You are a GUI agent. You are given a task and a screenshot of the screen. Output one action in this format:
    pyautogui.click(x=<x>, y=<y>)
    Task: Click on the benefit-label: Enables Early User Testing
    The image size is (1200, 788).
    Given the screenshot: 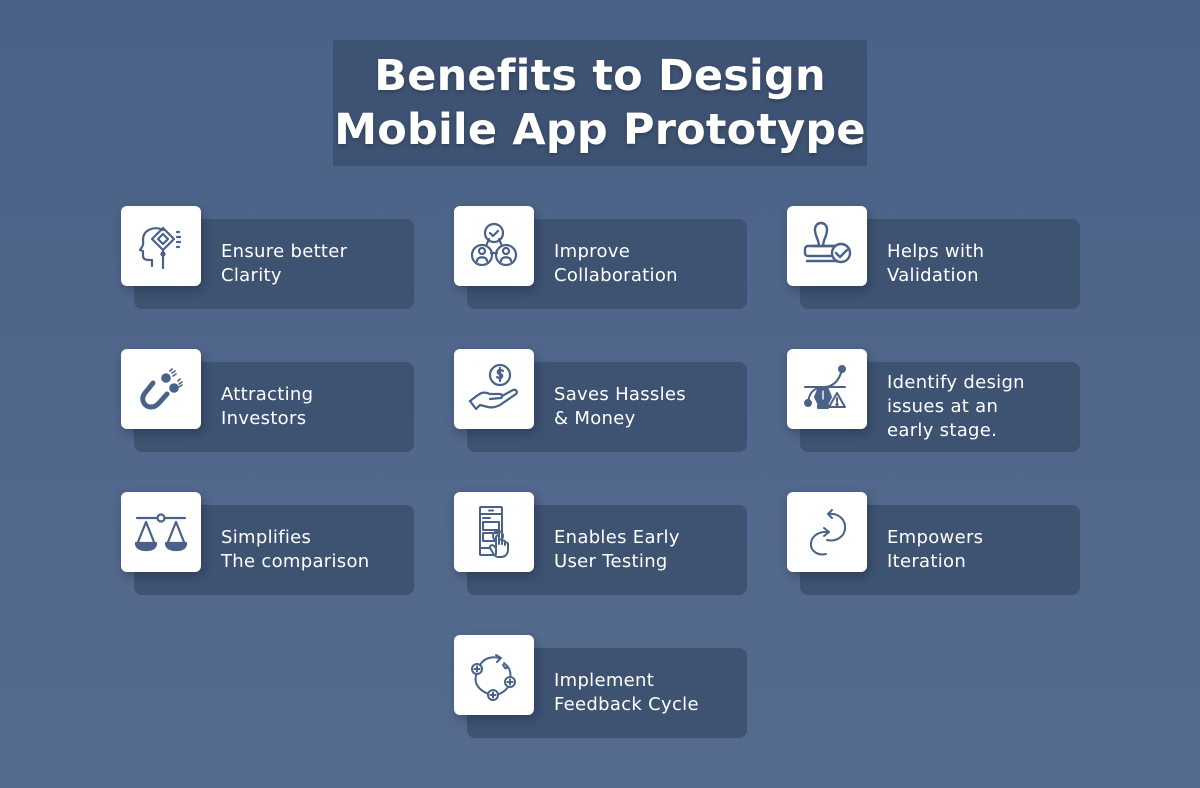 What is the action you would take?
    pyautogui.click(x=617, y=549)
    